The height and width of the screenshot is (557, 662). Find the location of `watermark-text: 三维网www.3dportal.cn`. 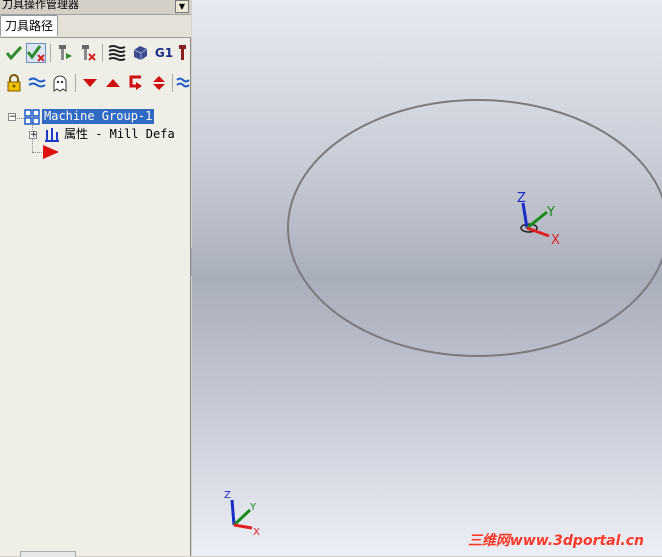

watermark-text: 三维网www.3dportal.cn is located at coordinates (555, 541).